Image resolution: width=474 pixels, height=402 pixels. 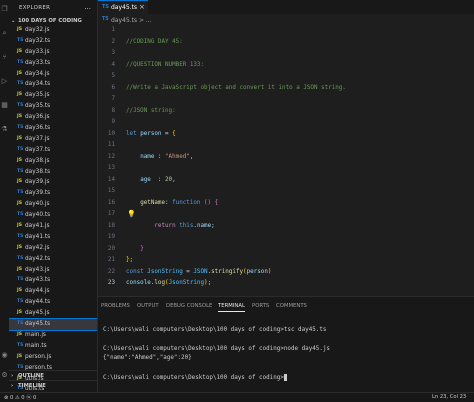 What do you see at coordinates (53, 150) in the screenshot?
I see `file-item: TS day37.ts` at bounding box center [53, 150].